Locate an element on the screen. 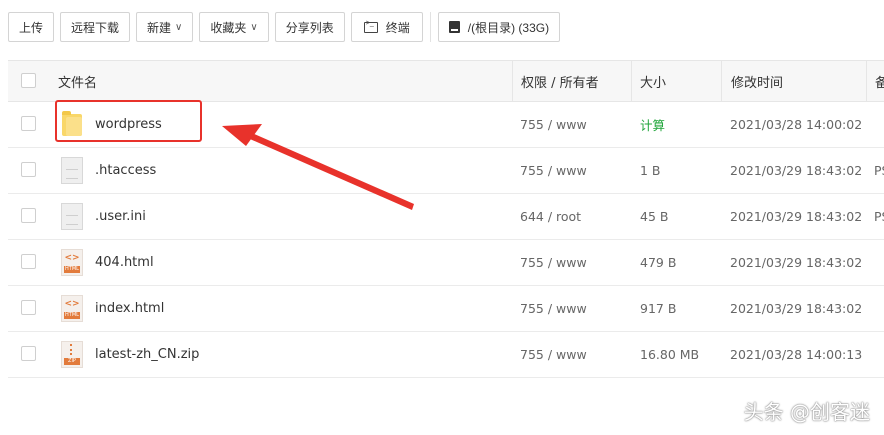 The width and height of the screenshot is (884, 435). watermark: 头条 @创客迷 is located at coordinates (806, 412).